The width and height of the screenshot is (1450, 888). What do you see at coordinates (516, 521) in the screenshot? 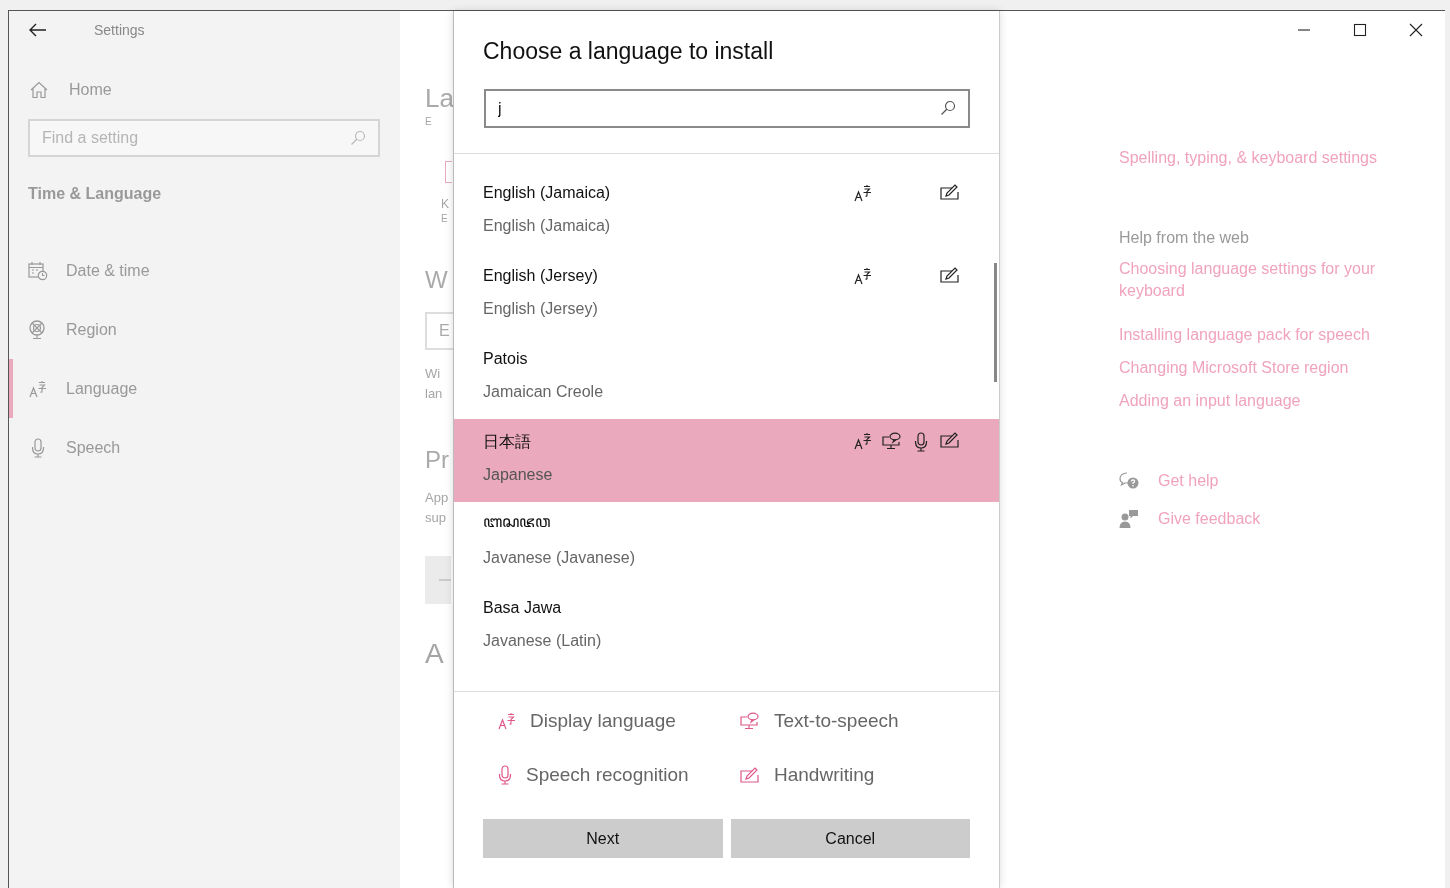
I see `language-name: ꦧꦱꦗꦮ` at bounding box center [516, 521].